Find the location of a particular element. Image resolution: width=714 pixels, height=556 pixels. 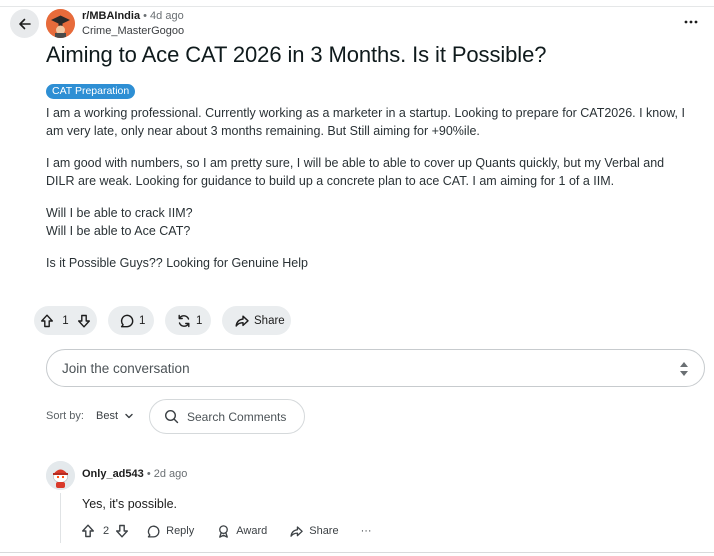

comment-meta-line: Only_ad543 • 2d ago is located at coordinates (134, 474).